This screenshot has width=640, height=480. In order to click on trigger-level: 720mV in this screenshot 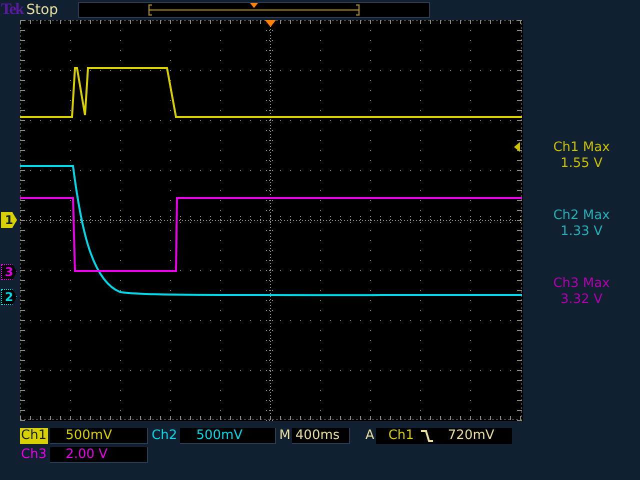, I will do `click(471, 435)`.